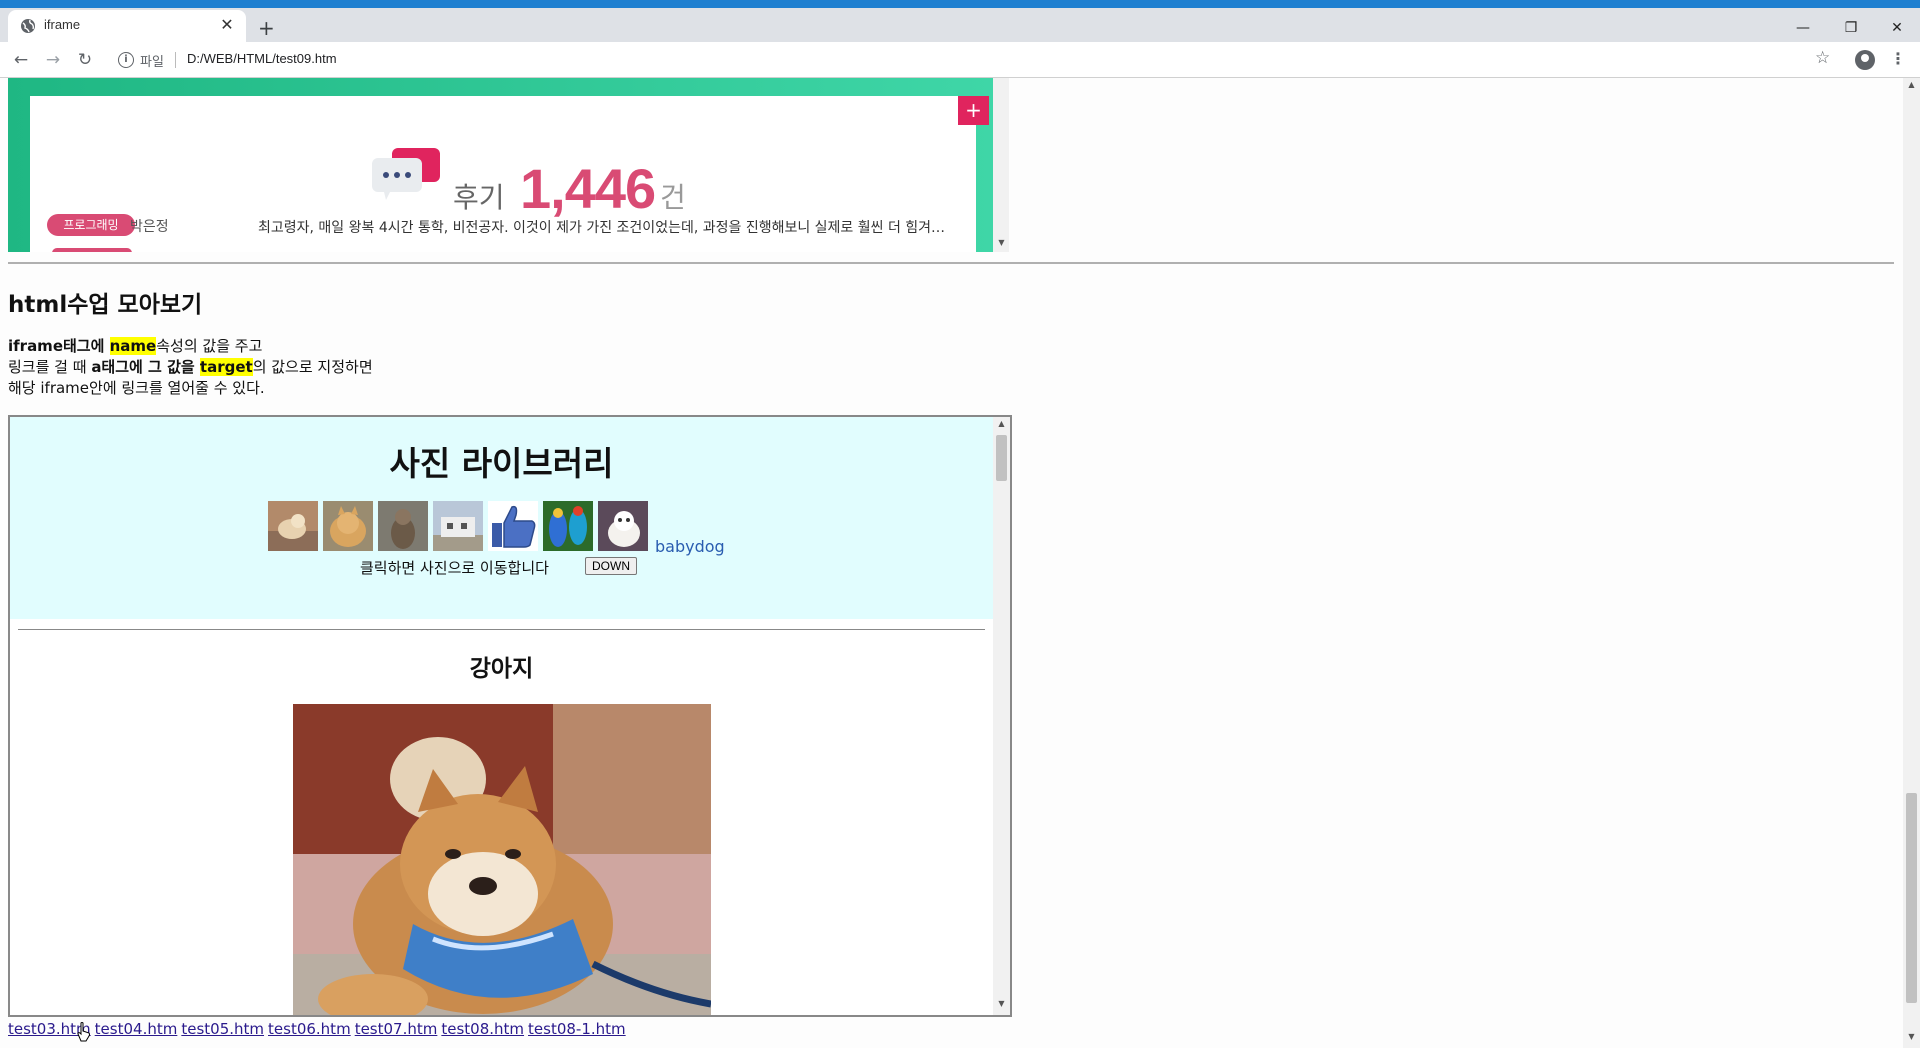 The height and width of the screenshot is (1048, 1920). Describe the element at coordinates (568, 526) in the screenshot. I see `thumb-parrots` at that location.